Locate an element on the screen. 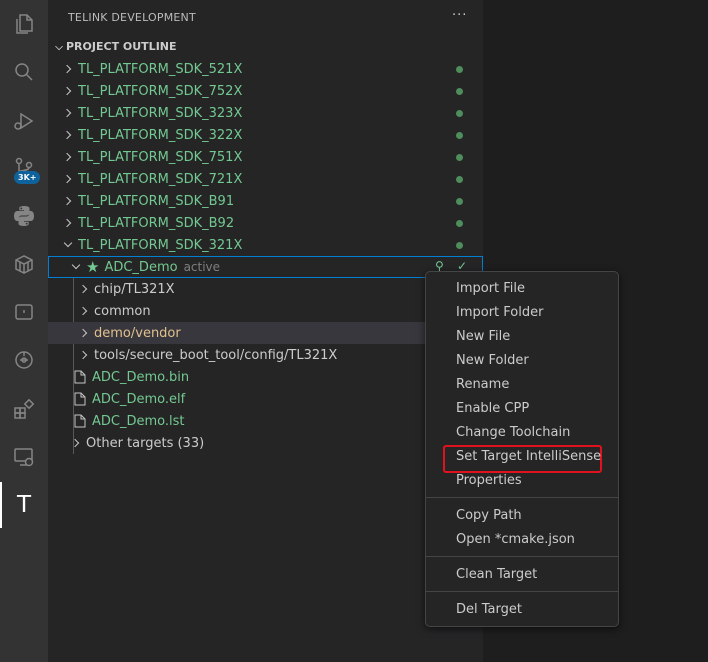 This screenshot has height=662, width=708. tree-item-file: ADC_Demo.bin is located at coordinates (265, 377).